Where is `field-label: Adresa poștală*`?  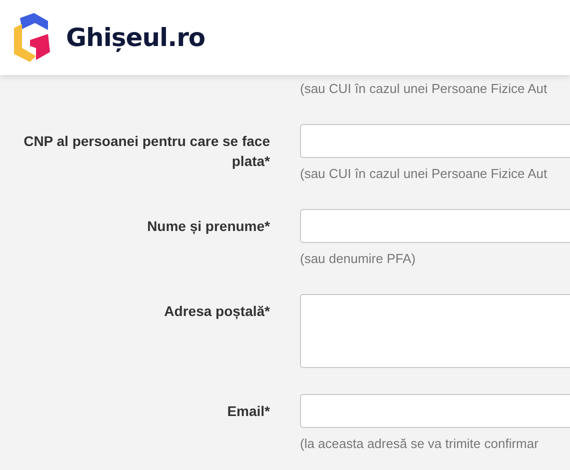 field-label: Adresa poștală* is located at coordinates (216, 312).